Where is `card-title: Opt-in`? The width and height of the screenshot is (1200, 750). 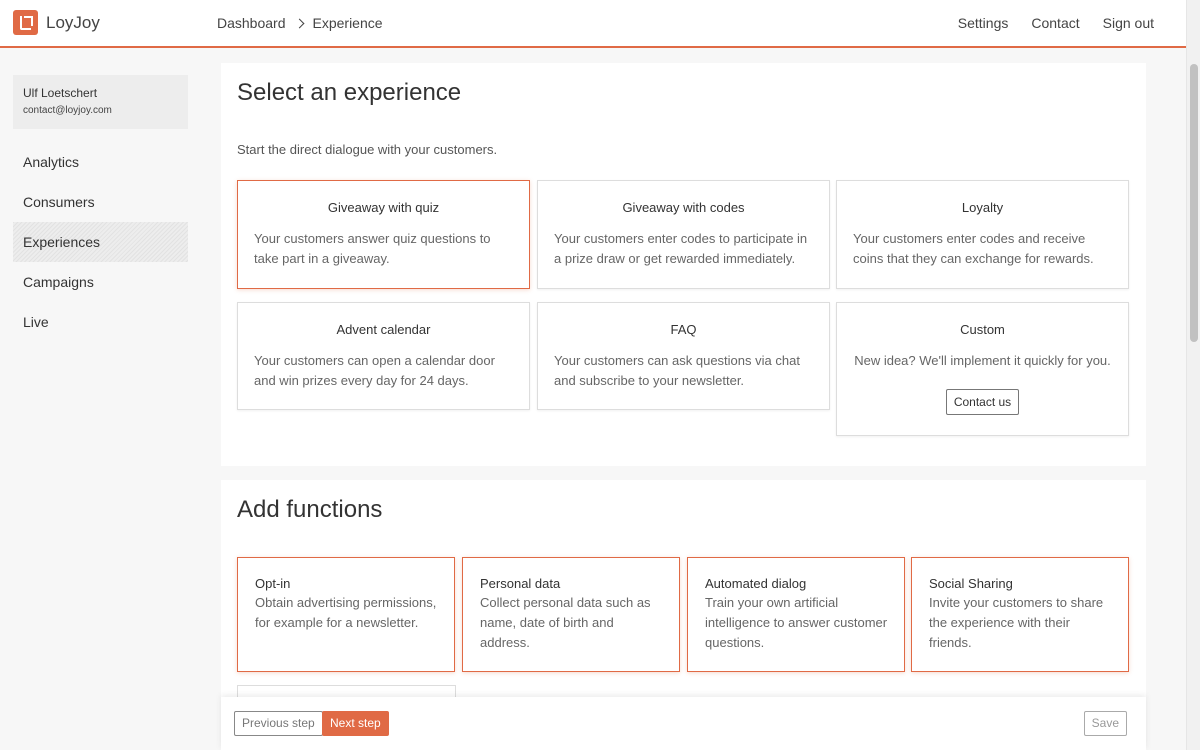 card-title: Opt-in is located at coordinates (273, 583).